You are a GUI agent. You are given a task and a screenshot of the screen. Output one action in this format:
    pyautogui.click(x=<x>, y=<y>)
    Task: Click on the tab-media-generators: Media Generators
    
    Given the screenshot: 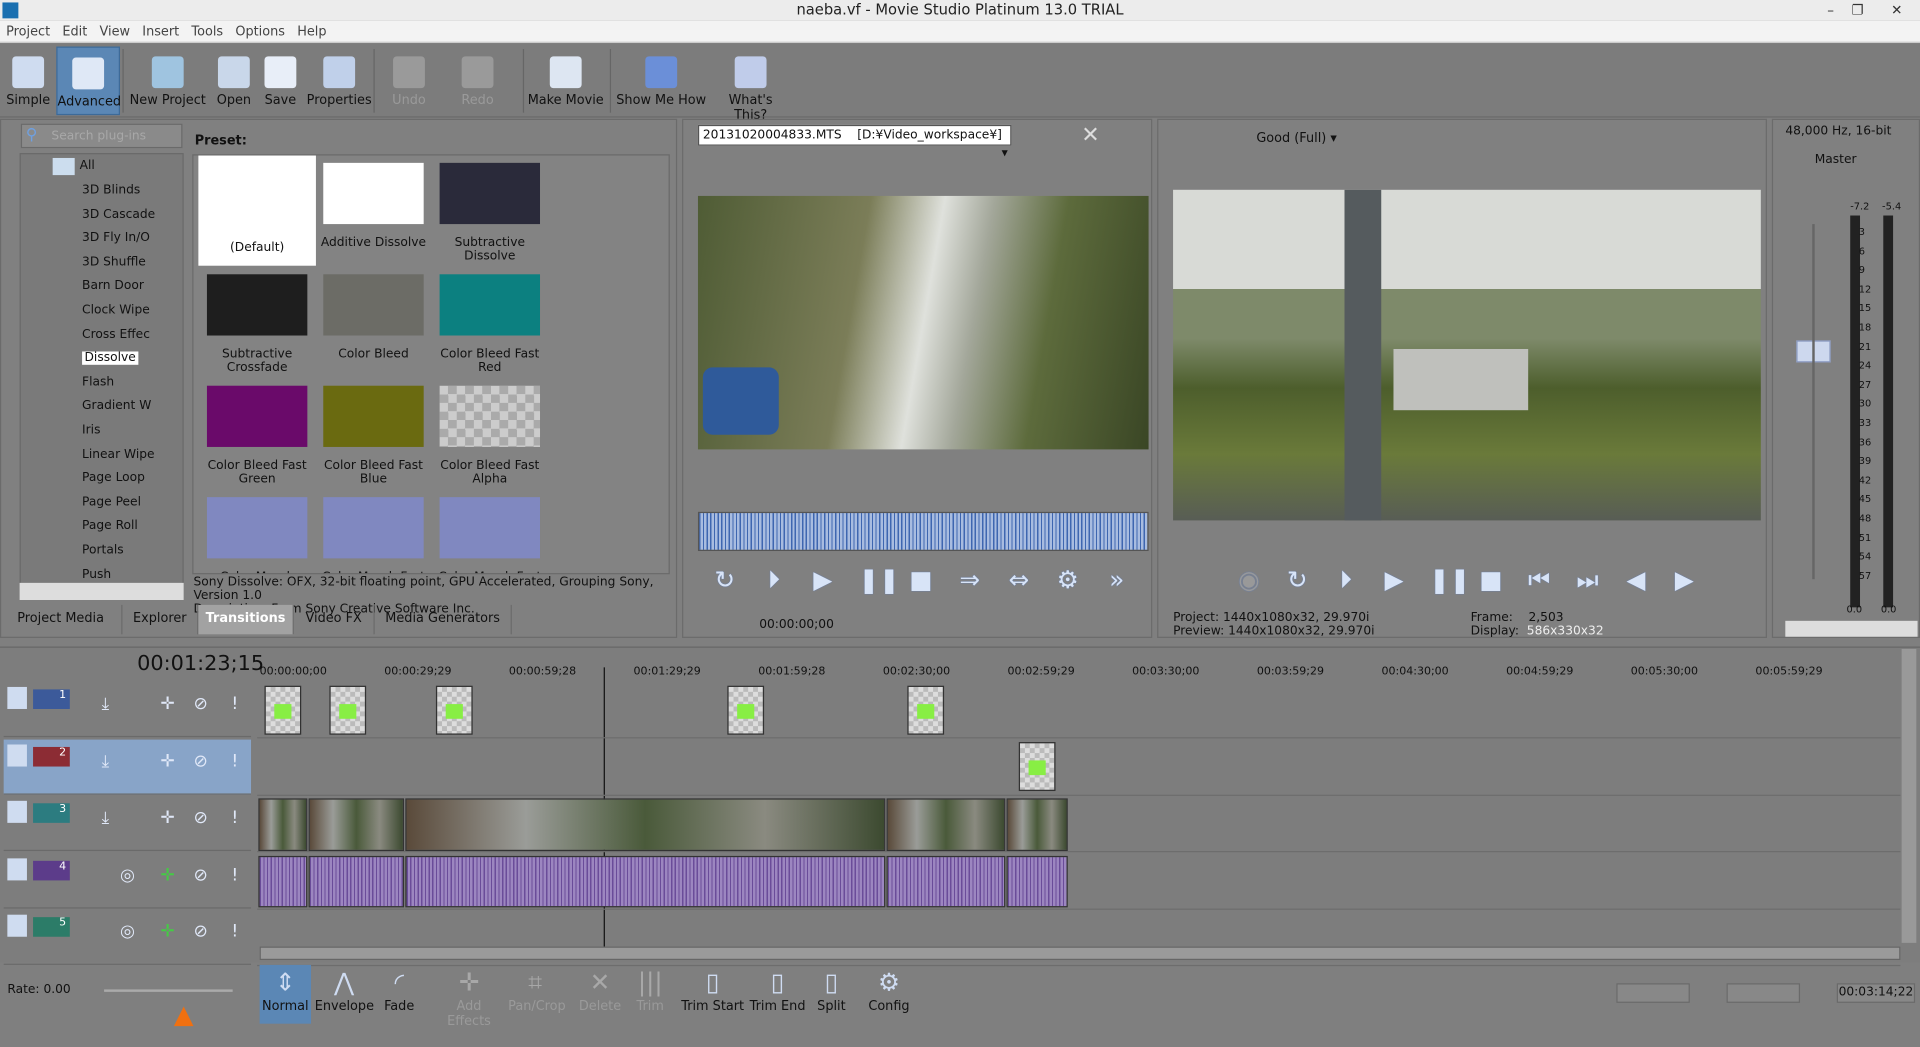 What is the action you would take?
    pyautogui.click(x=443, y=619)
    